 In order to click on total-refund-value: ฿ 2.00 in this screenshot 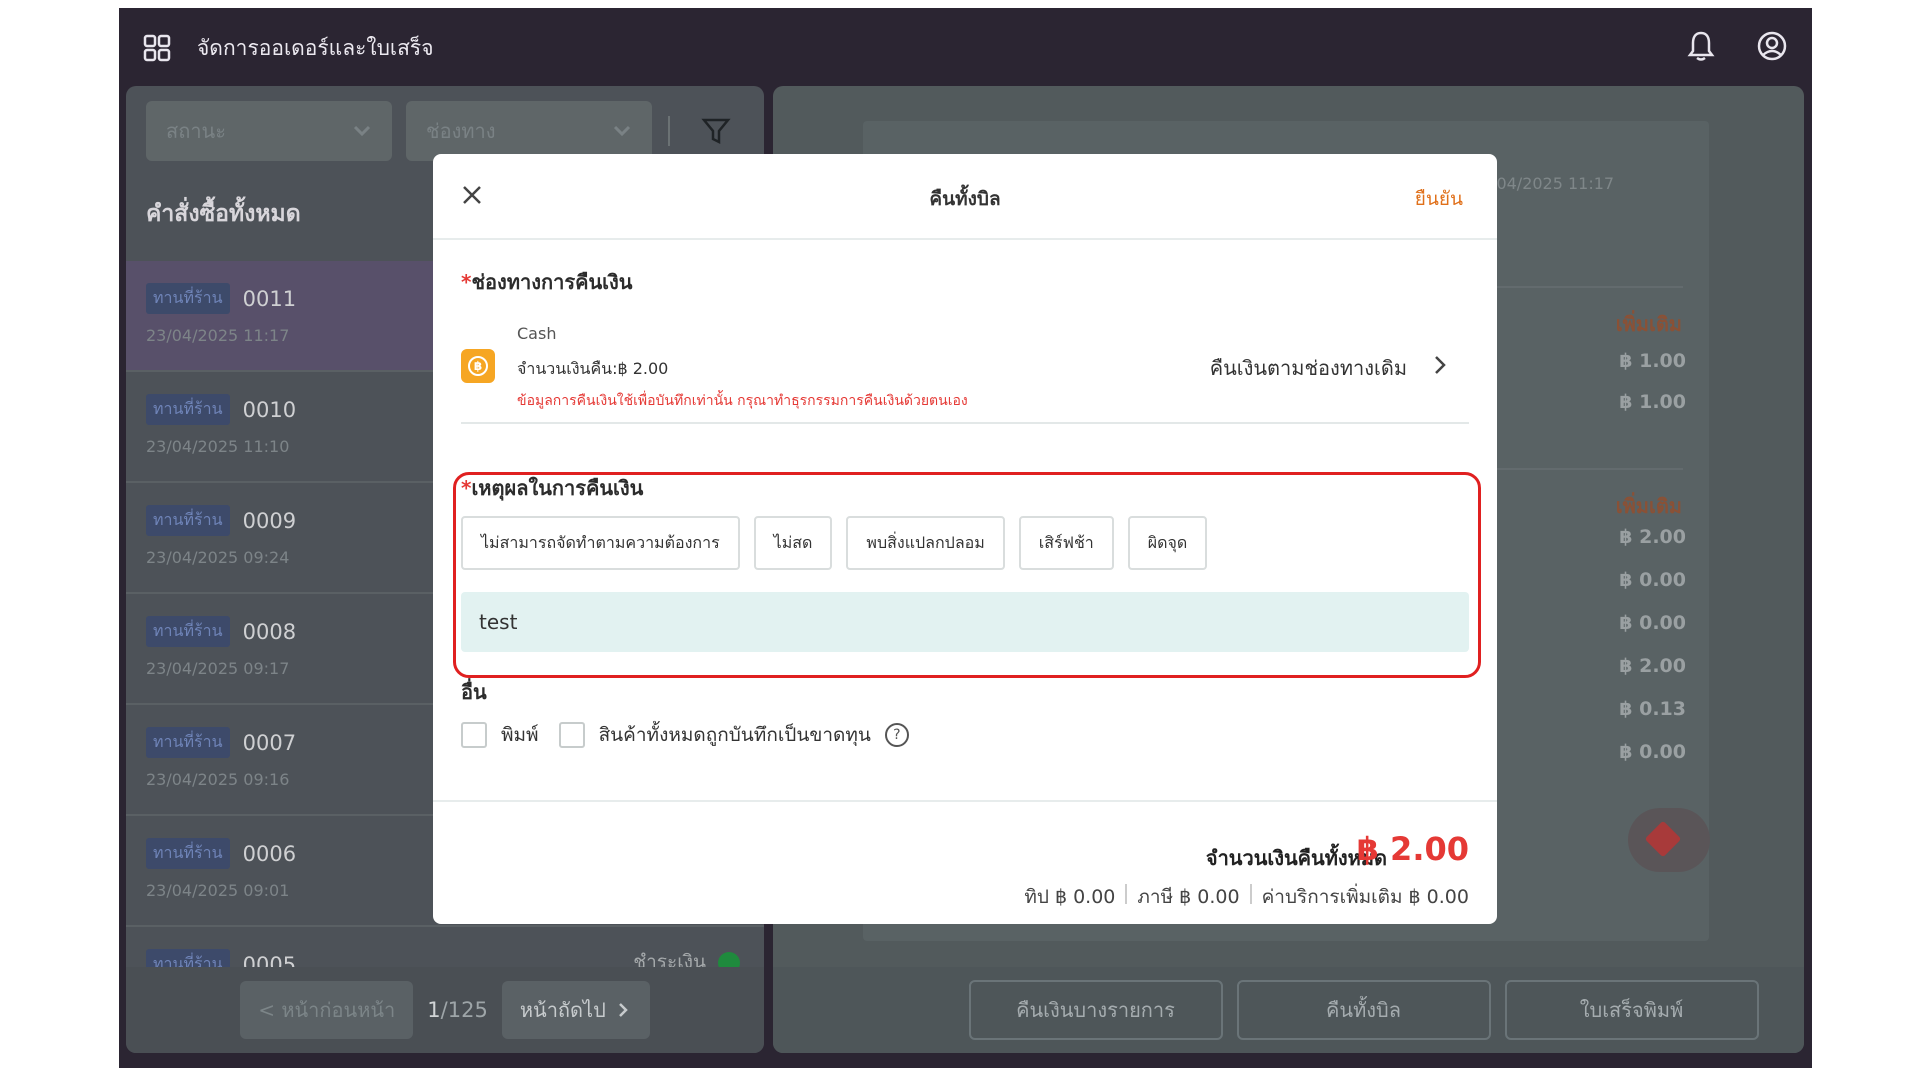, I will do `click(1412, 849)`.